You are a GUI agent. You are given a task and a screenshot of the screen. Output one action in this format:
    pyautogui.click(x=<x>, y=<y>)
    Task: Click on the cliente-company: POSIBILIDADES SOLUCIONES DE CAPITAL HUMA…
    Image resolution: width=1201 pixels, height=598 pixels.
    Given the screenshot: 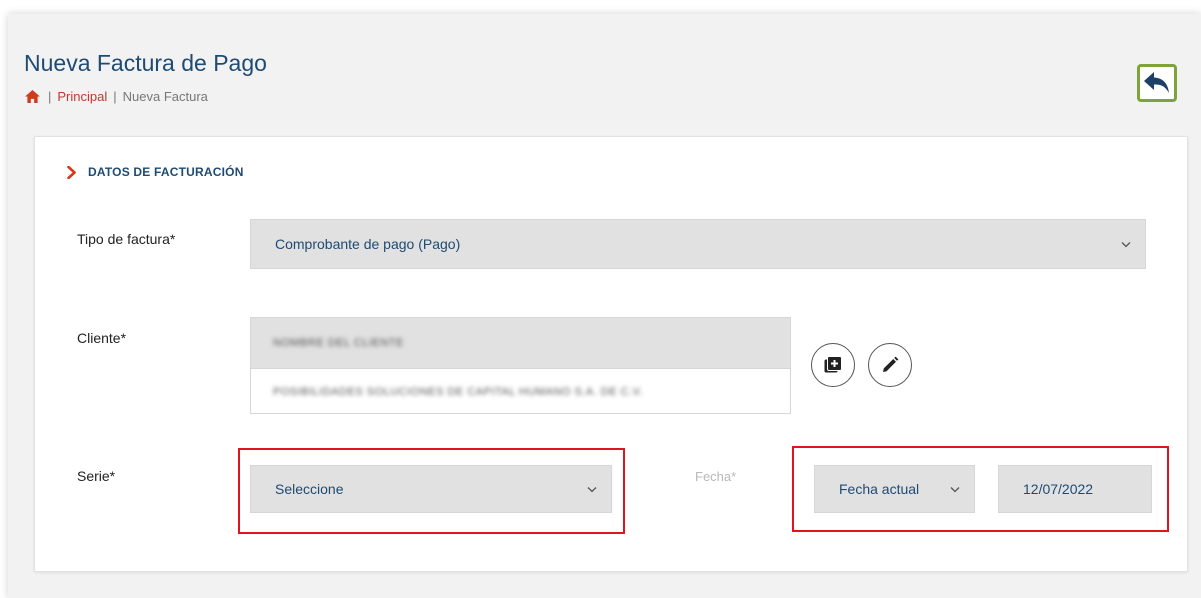 What is the action you would take?
    pyautogui.click(x=458, y=392)
    